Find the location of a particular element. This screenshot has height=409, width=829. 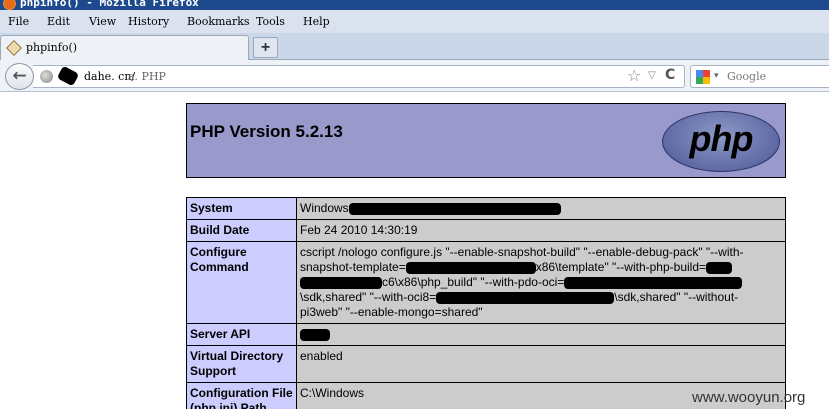

row-label: Configuration File (php.ini) Path is located at coordinates (241, 395).